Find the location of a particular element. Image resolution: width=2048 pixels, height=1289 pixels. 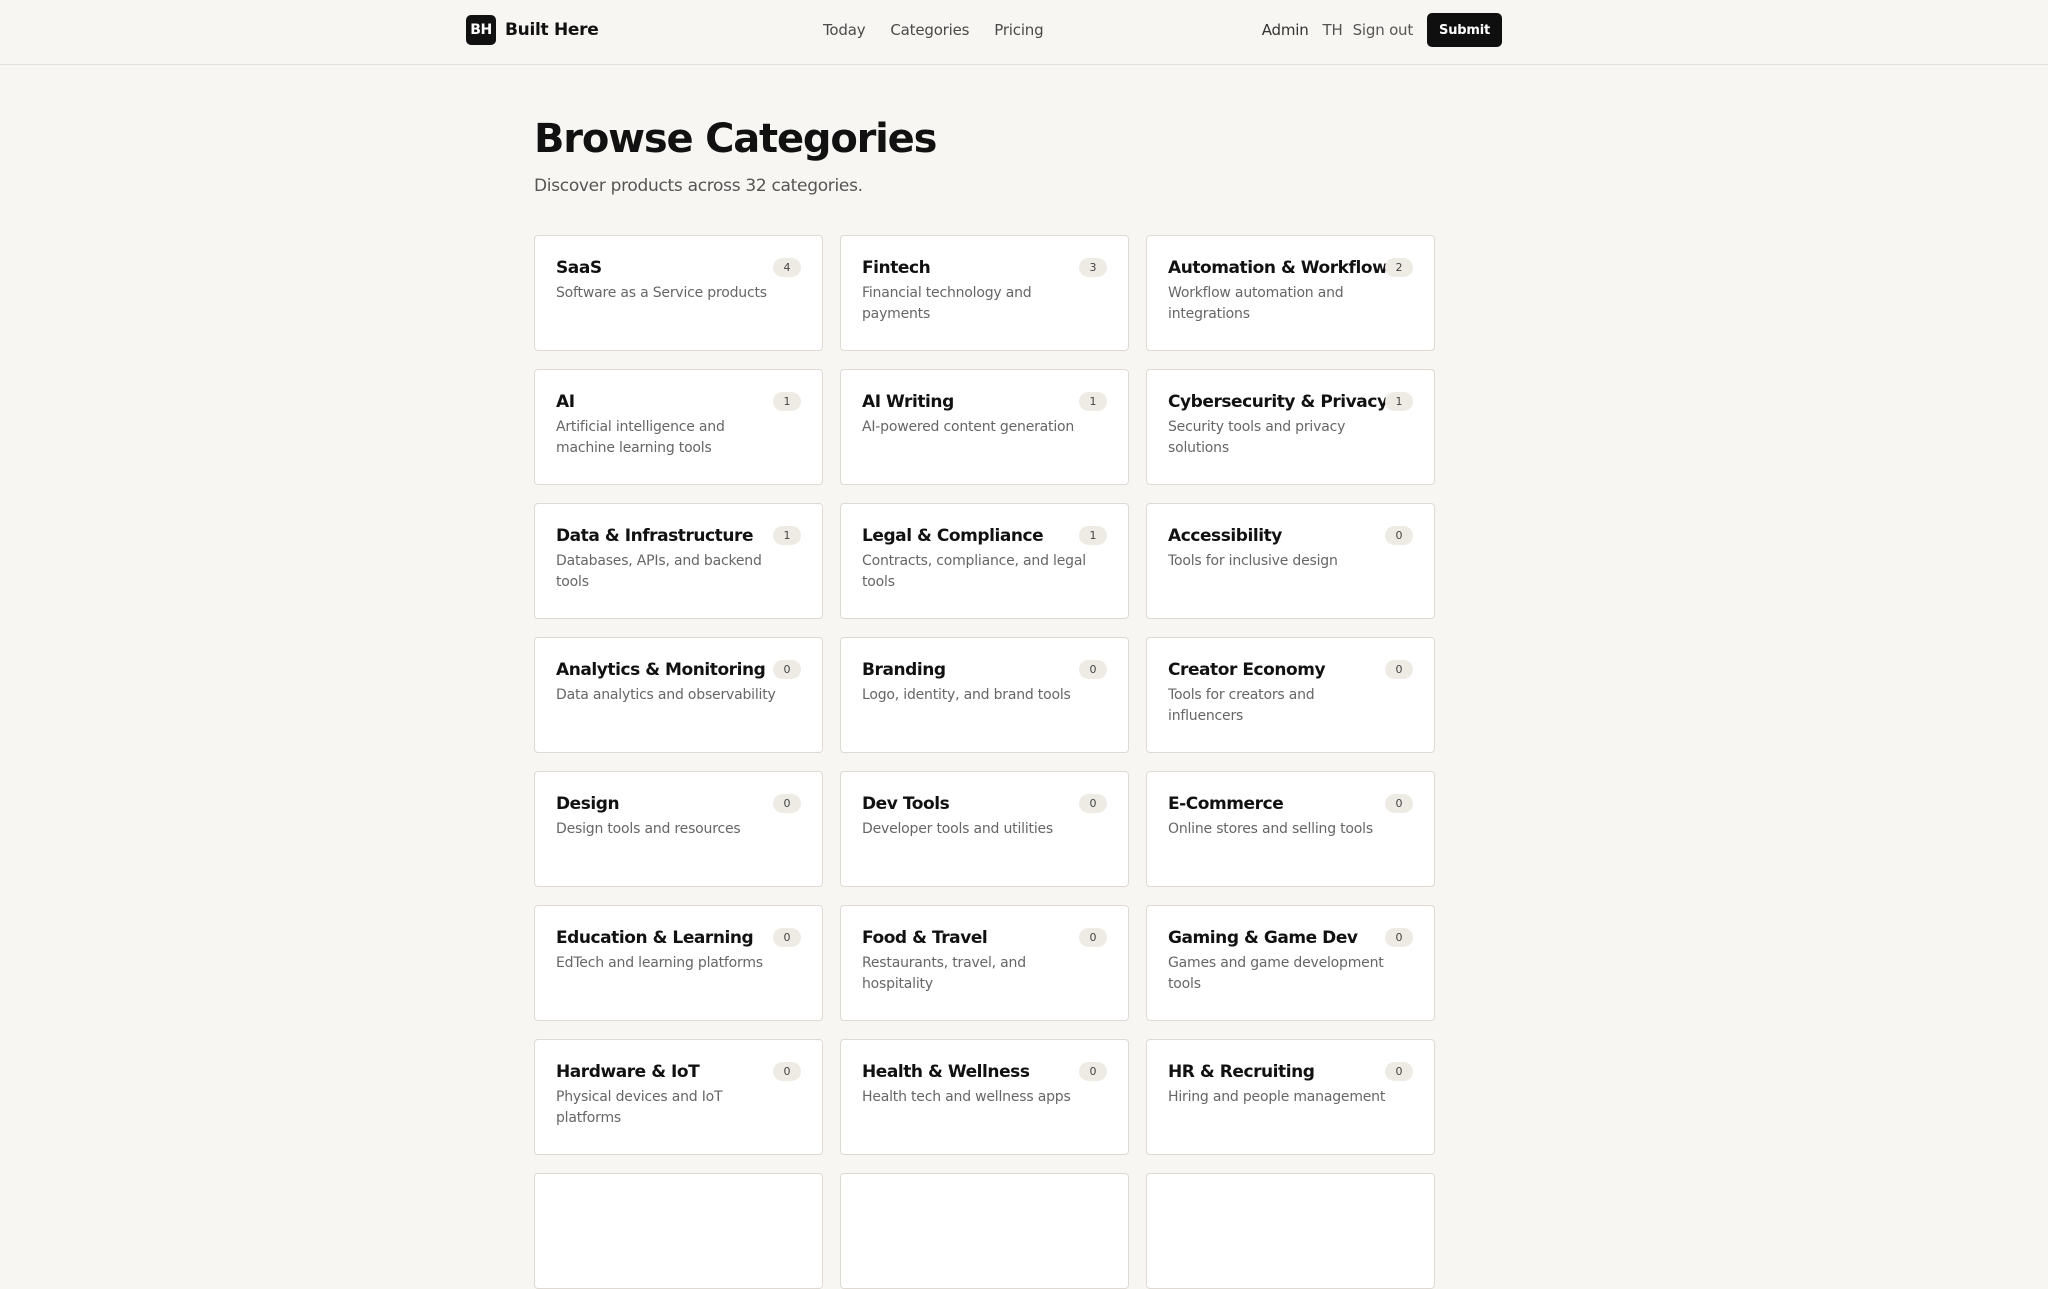

category-name: Education & Learning is located at coordinates (655, 938).